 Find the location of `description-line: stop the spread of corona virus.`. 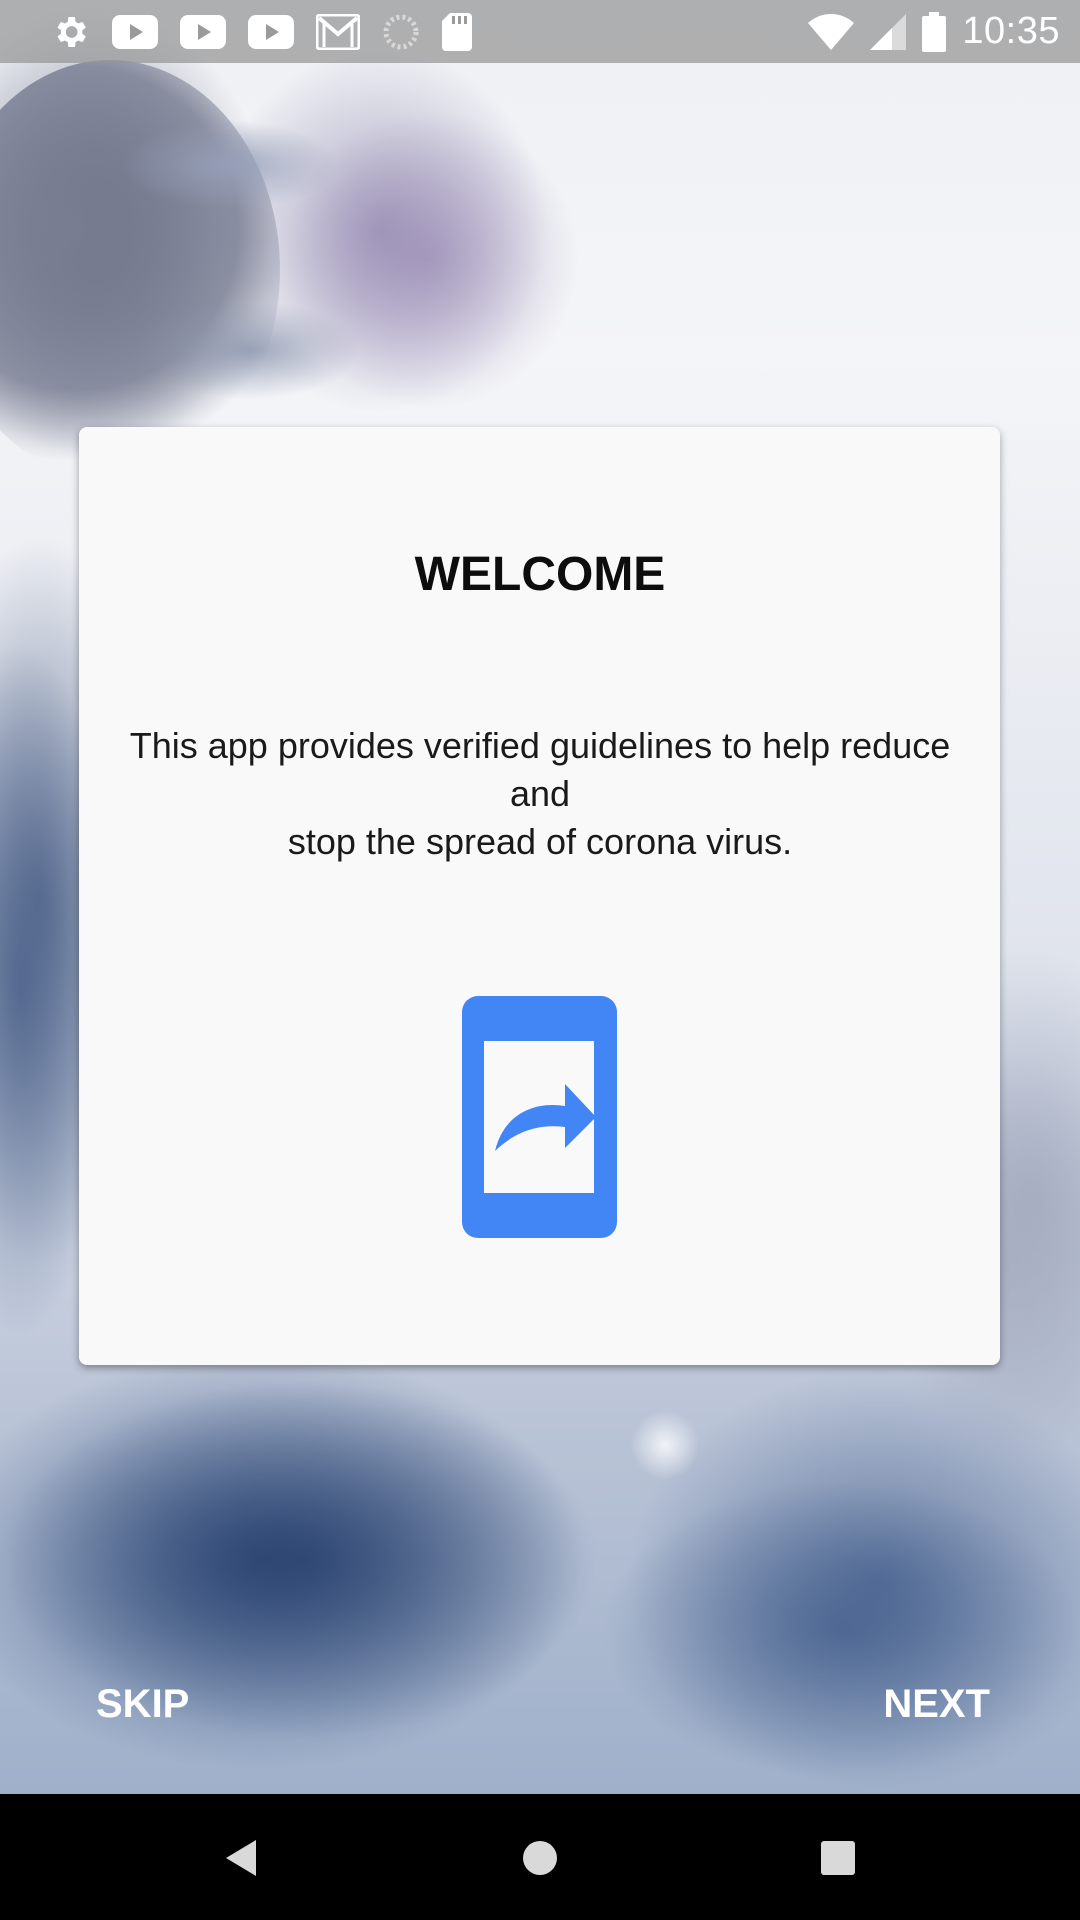

description-line: stop the spread of corona virus. is located at coordinates (540, 841).